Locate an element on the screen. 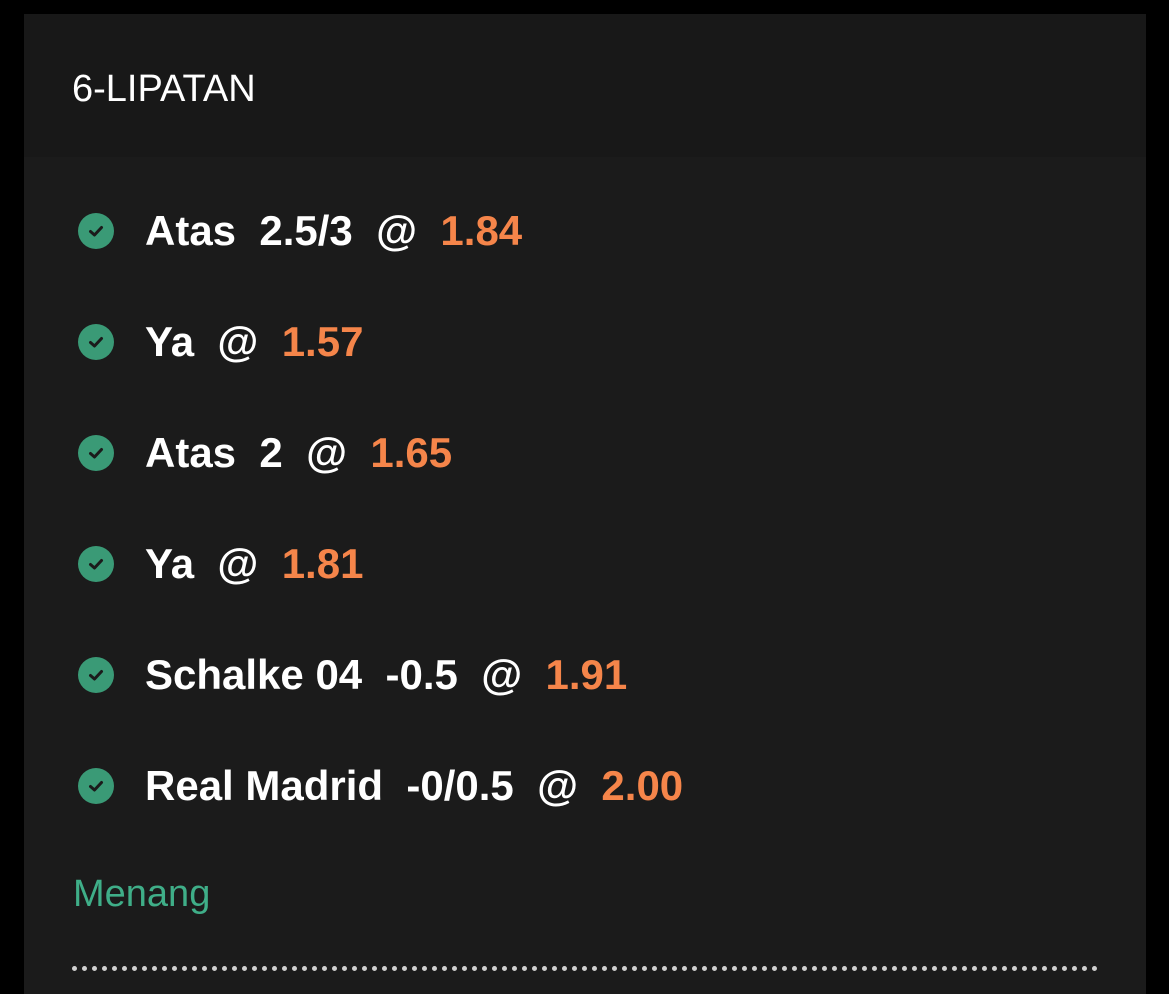 The width and height of the screenshot is (1169, 994). selection-odds: 1.84 is located at coordinates (481, 230).